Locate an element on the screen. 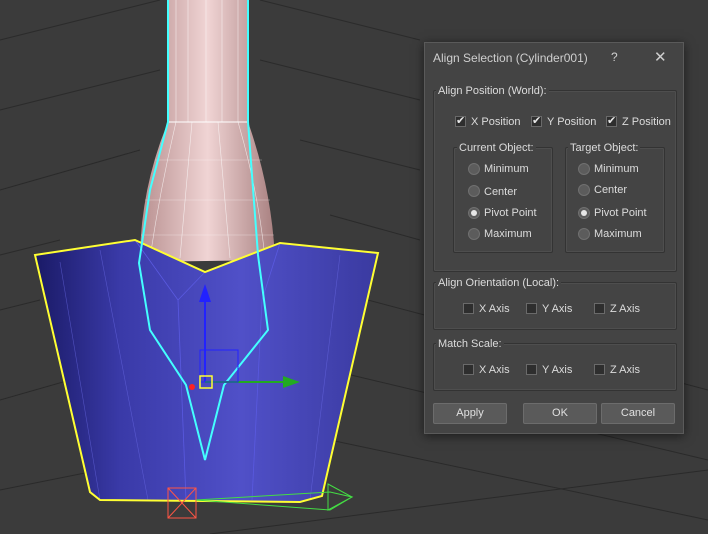 The width and height of the screenshot is (708, 534). ok-button: OK is located at coordinates (560, 413).